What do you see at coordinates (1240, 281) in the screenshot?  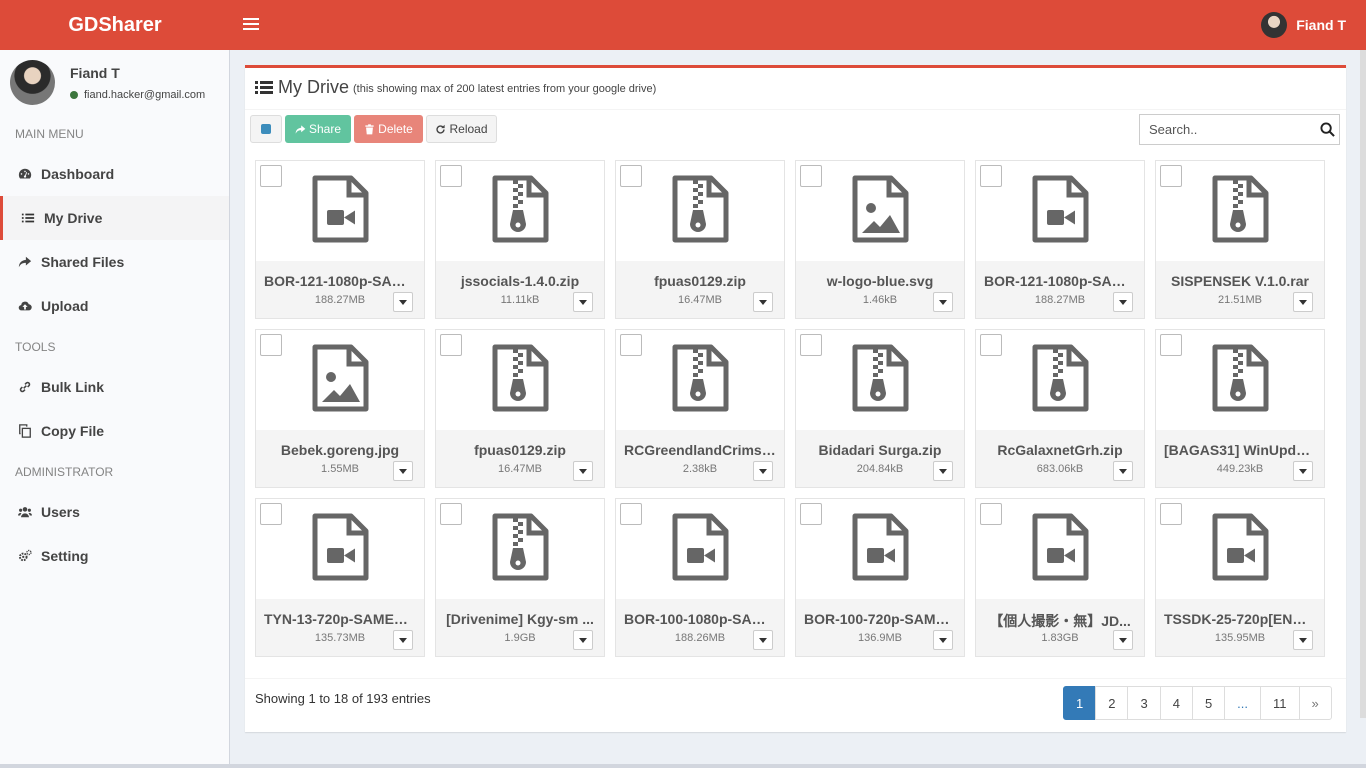 I see `file-name: SISPENSEK V.1.0.rar` at bounding box center [1240, 281].